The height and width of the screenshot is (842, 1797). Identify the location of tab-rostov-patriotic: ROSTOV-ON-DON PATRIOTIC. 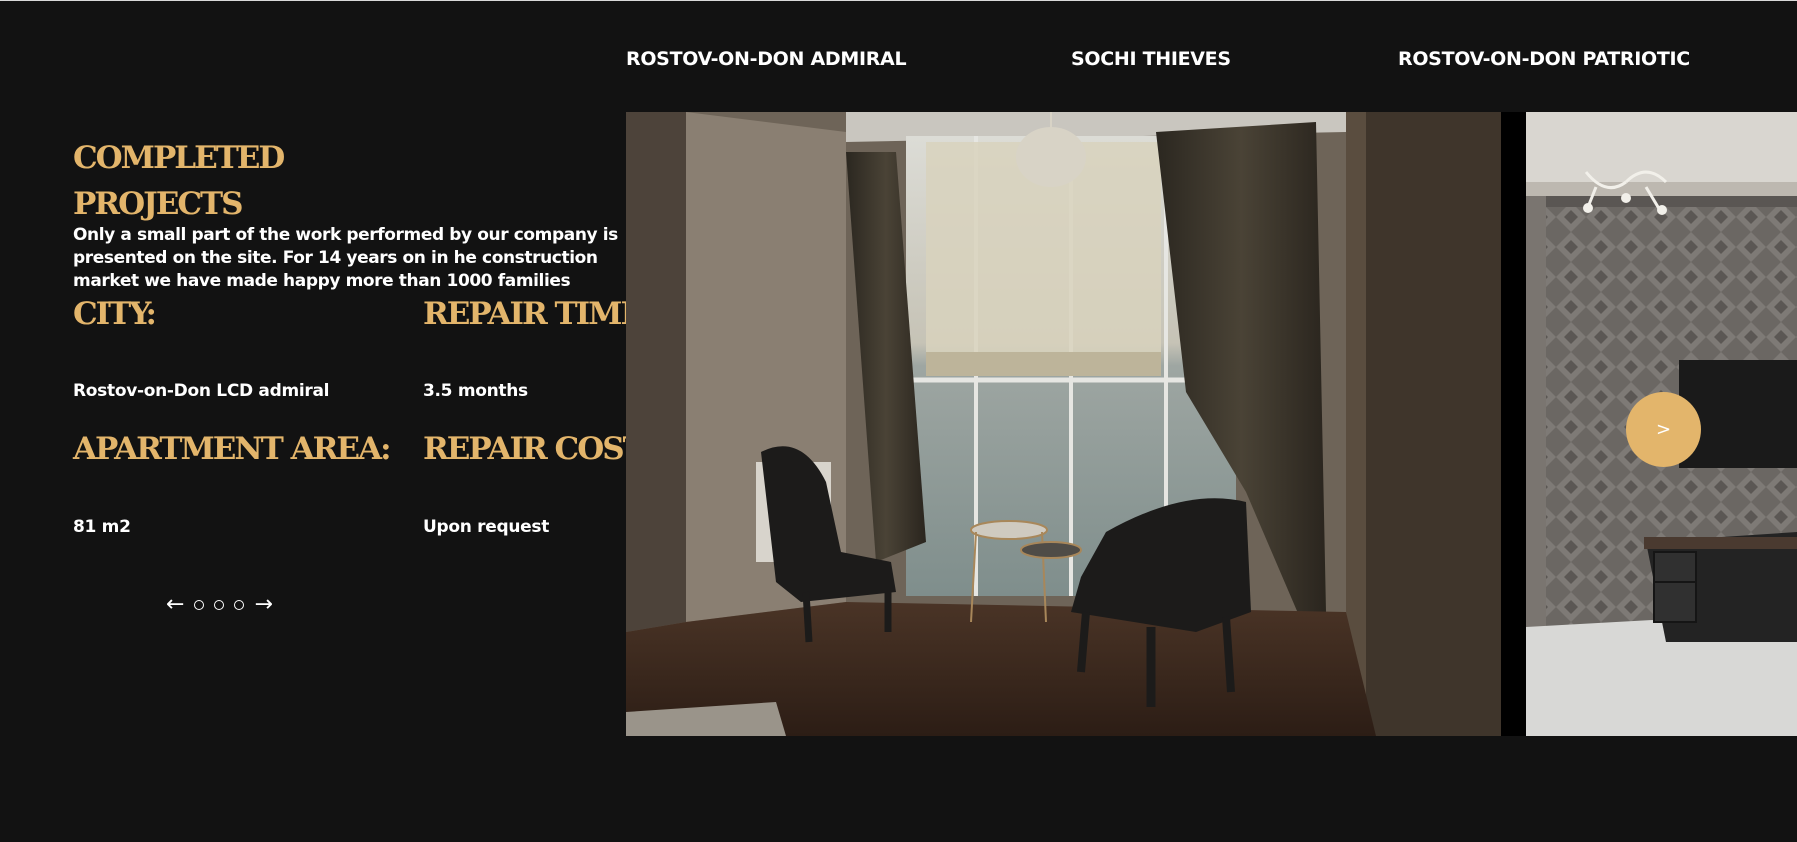
(1544, 59).